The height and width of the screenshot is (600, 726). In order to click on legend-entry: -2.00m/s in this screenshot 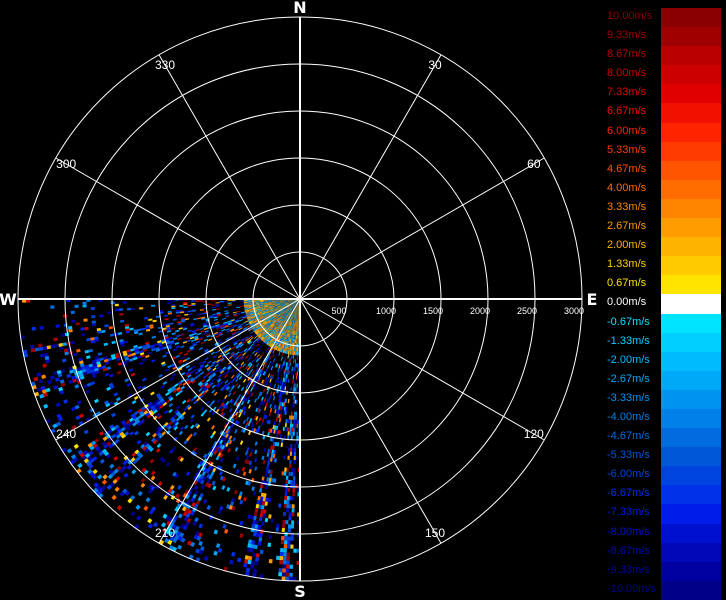, I will do `click(663, 361)`.